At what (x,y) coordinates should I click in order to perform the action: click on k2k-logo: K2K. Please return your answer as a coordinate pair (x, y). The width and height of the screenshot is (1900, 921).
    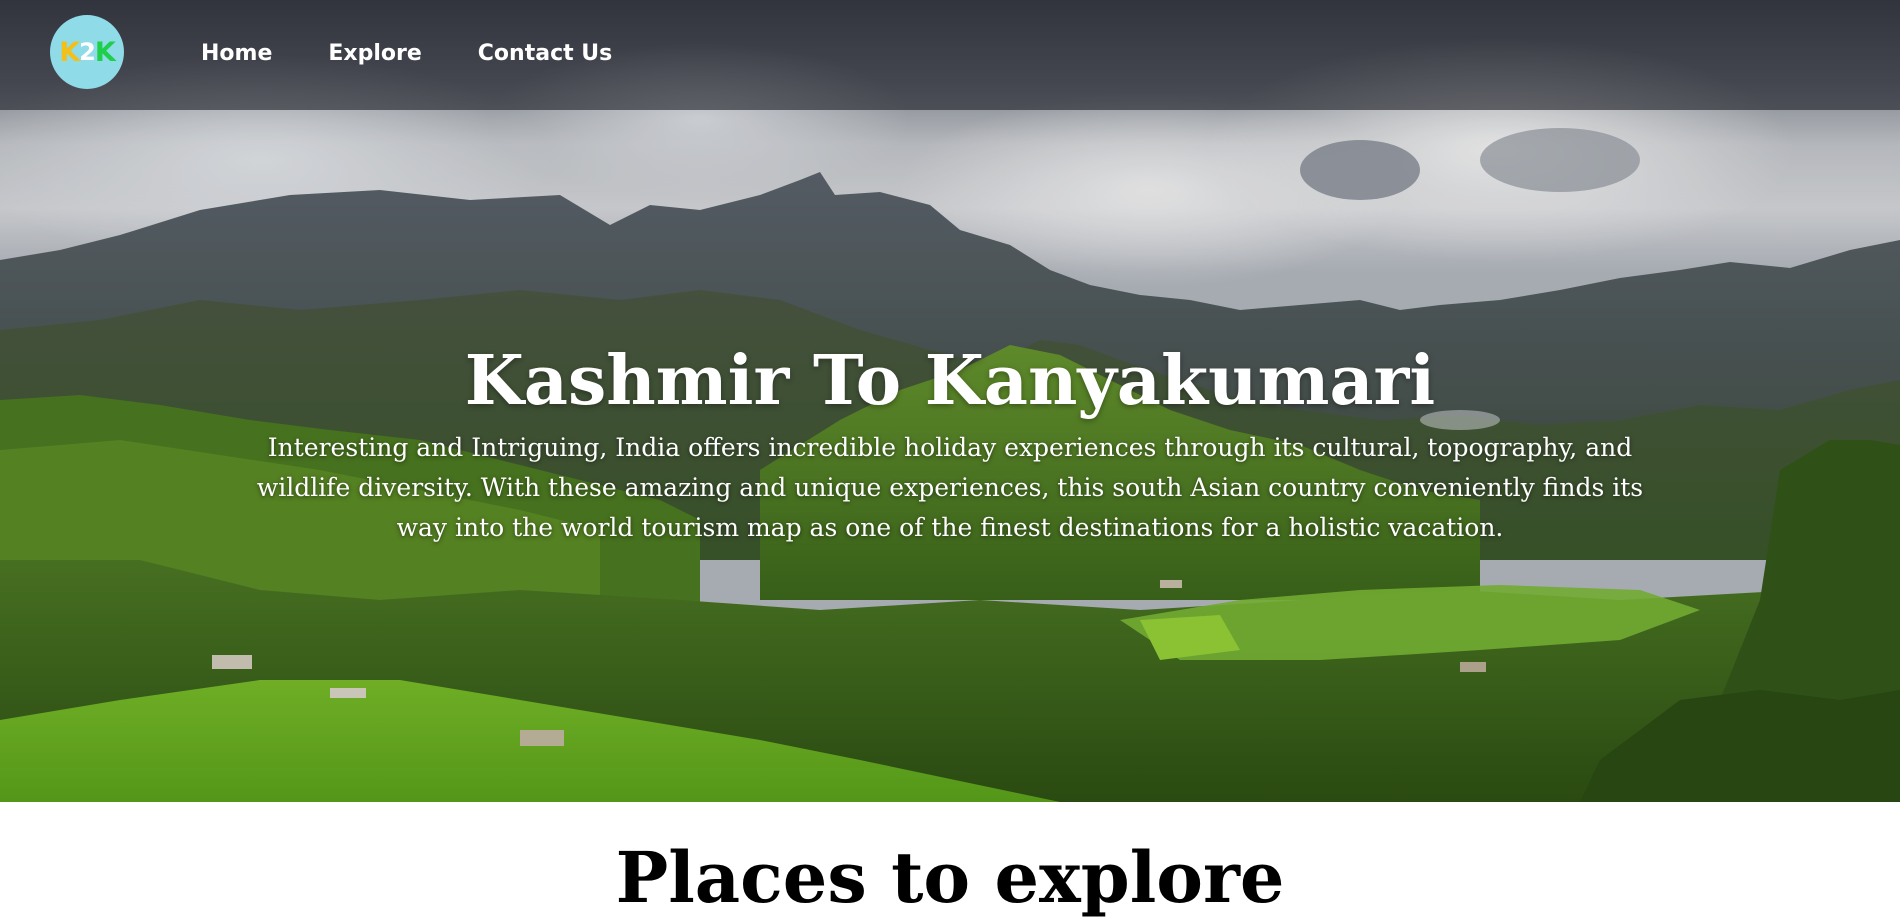
    Looking at the image, I should click on (87, 52).